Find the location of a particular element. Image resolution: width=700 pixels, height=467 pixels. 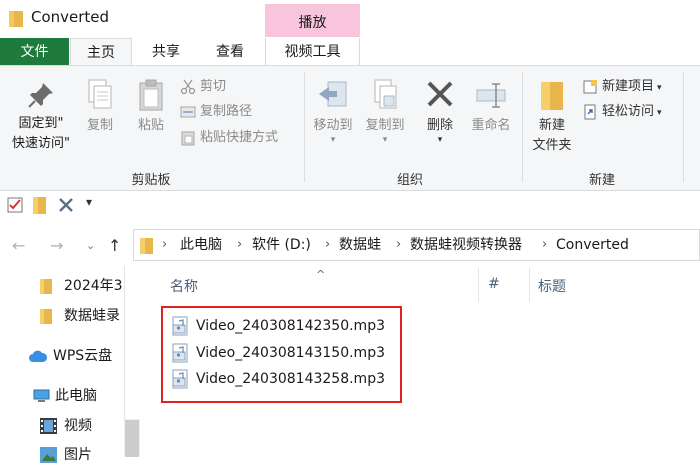

new-folder-button: 新建 文件夹 is located at coordinates (552, 117).